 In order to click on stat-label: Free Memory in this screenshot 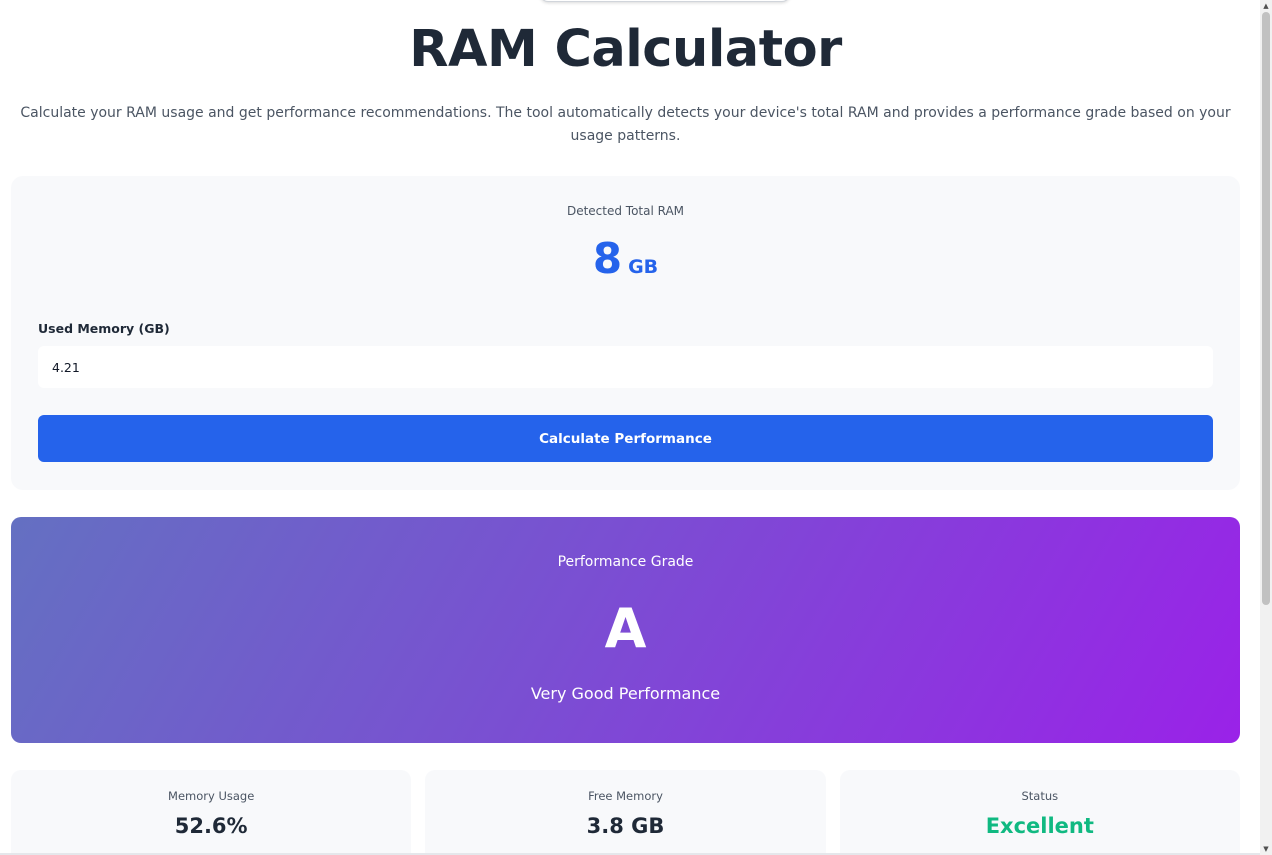, I will do `click(625, 796)`.